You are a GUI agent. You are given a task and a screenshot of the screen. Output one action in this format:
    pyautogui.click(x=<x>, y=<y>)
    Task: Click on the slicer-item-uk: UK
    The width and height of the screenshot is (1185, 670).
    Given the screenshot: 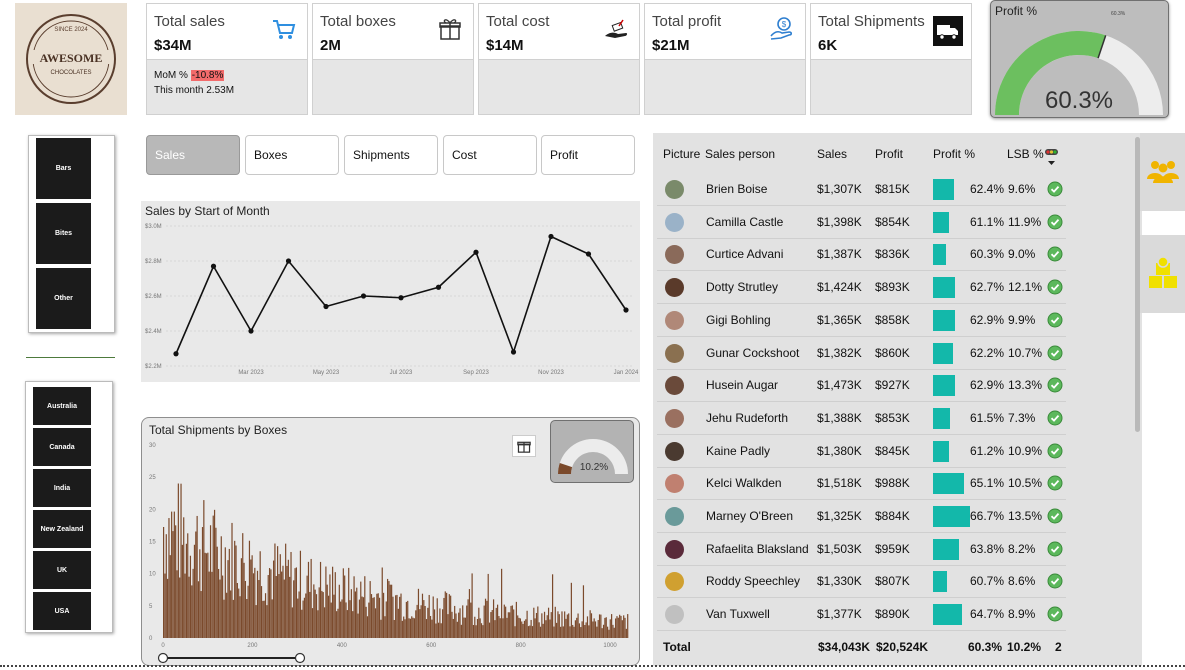 What is the action you would take?
    pyautogui.click(x=62, y=570)
    